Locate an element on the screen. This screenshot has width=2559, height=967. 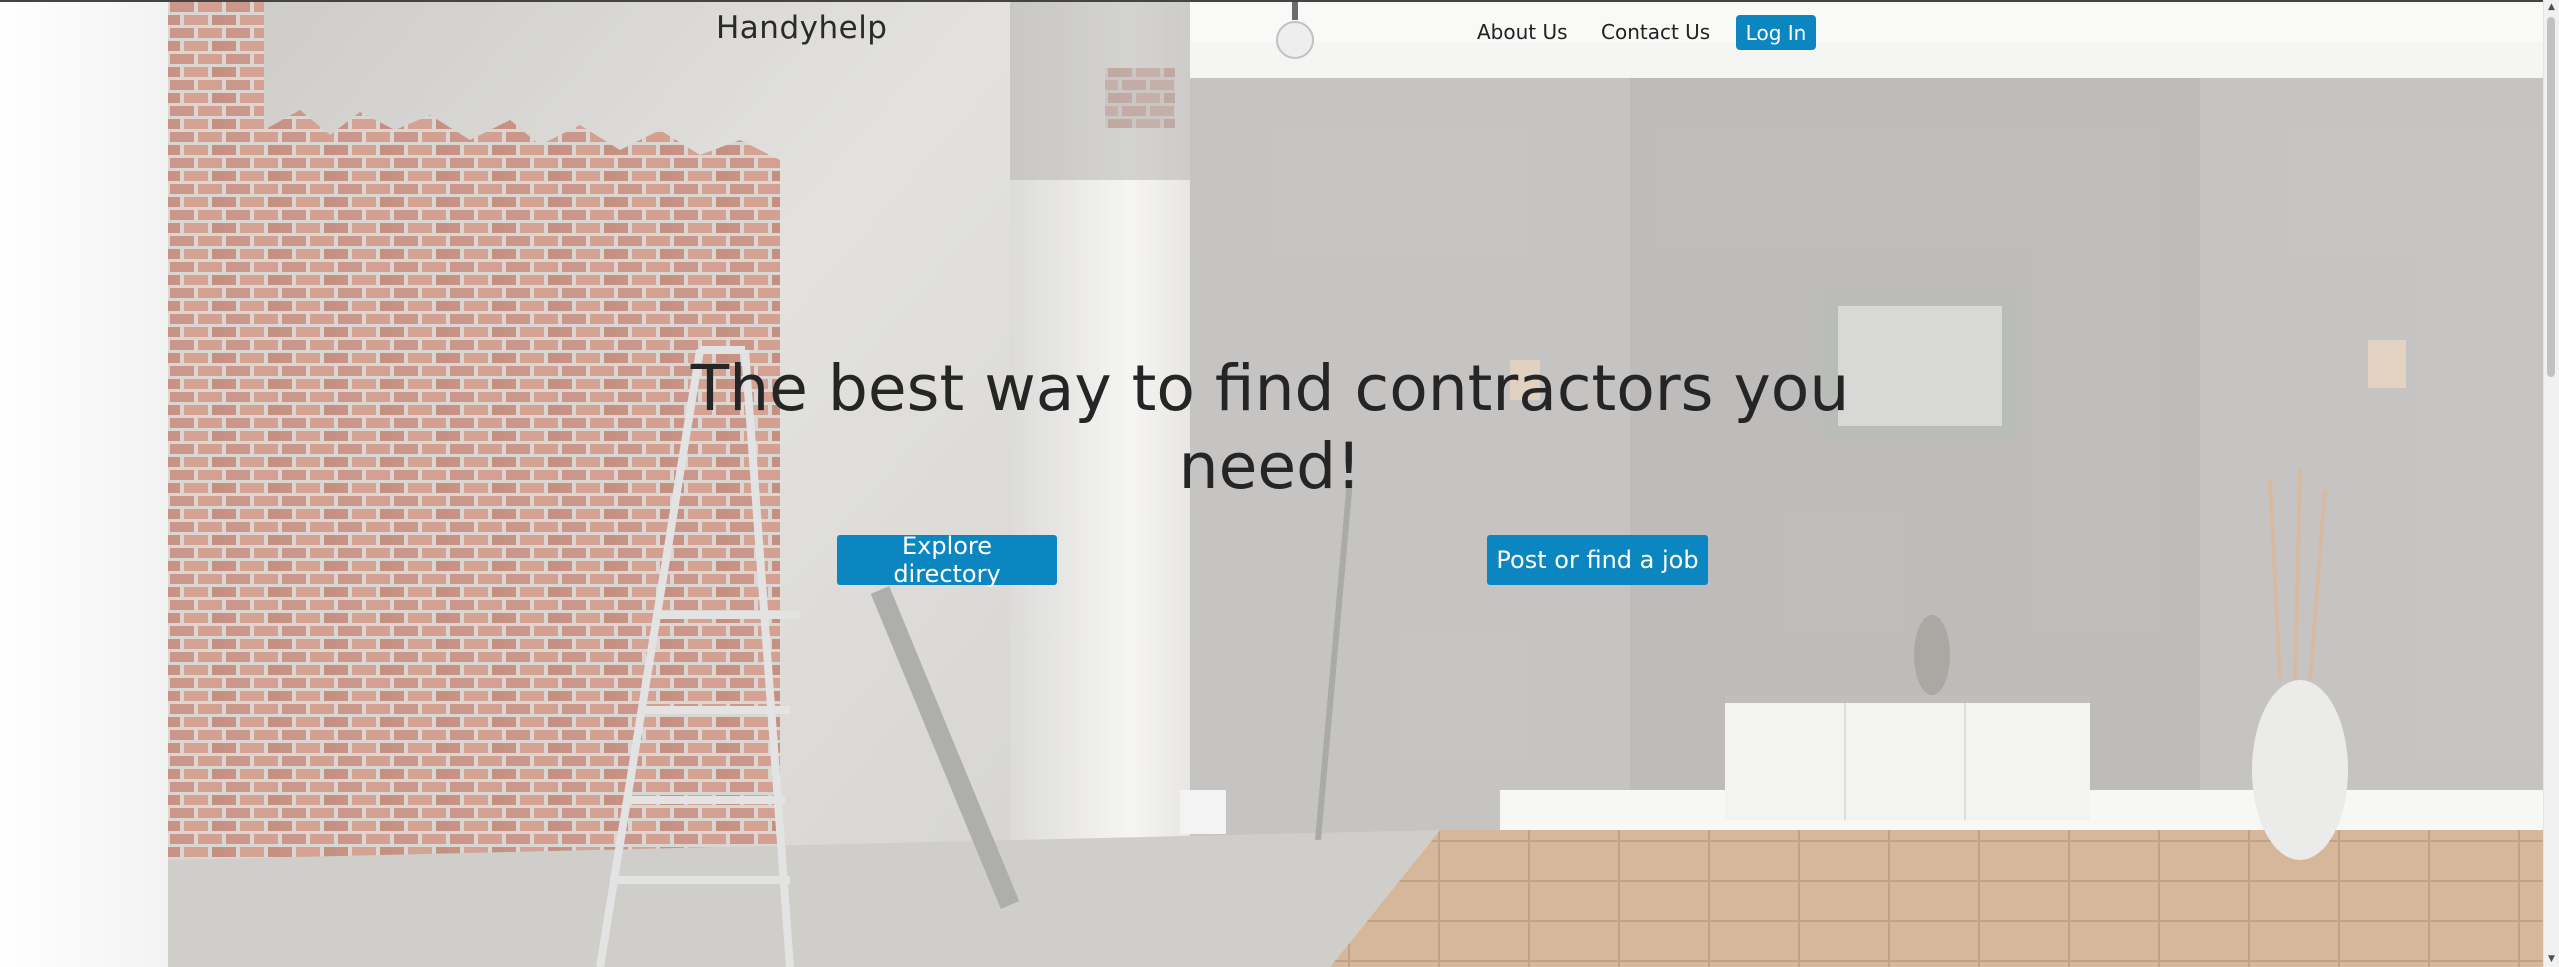
brand-logo-link: Handyhelp is located at coordinates (802, 28).